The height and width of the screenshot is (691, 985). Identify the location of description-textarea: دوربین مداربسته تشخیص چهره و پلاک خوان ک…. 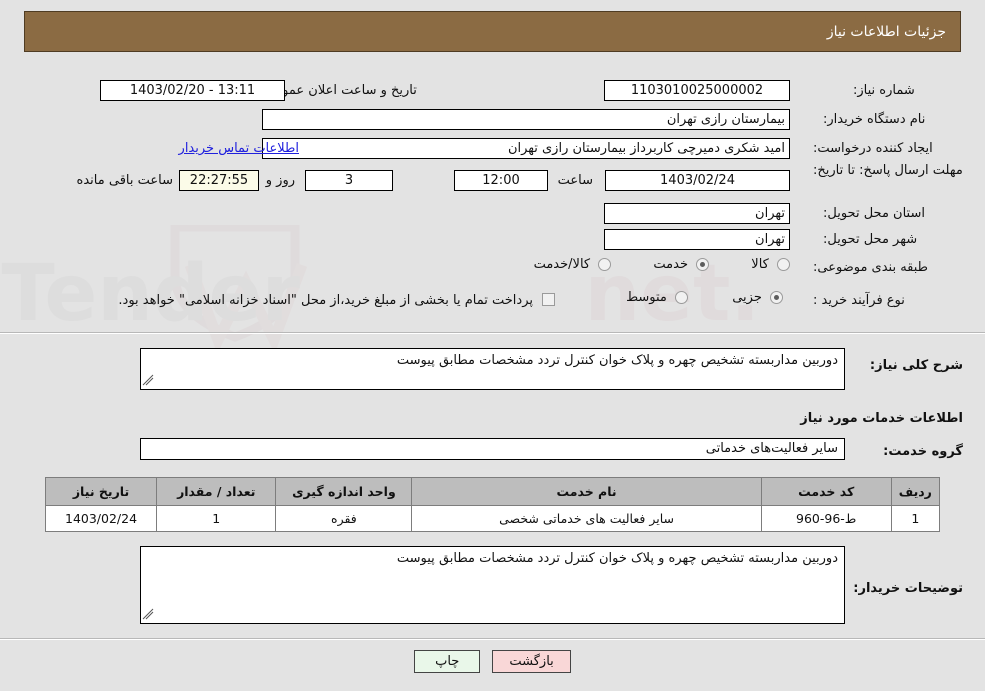
(492, 369).